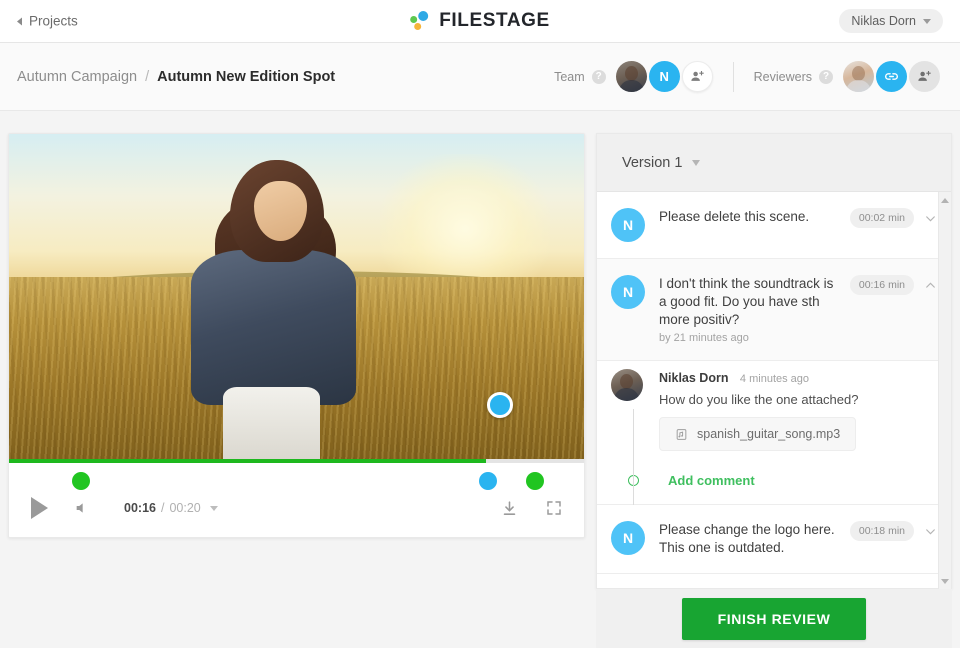 The width and height of the screenshot is (960, 648). I want to click on back-to-projects-label: Projects, so click(53, 21).